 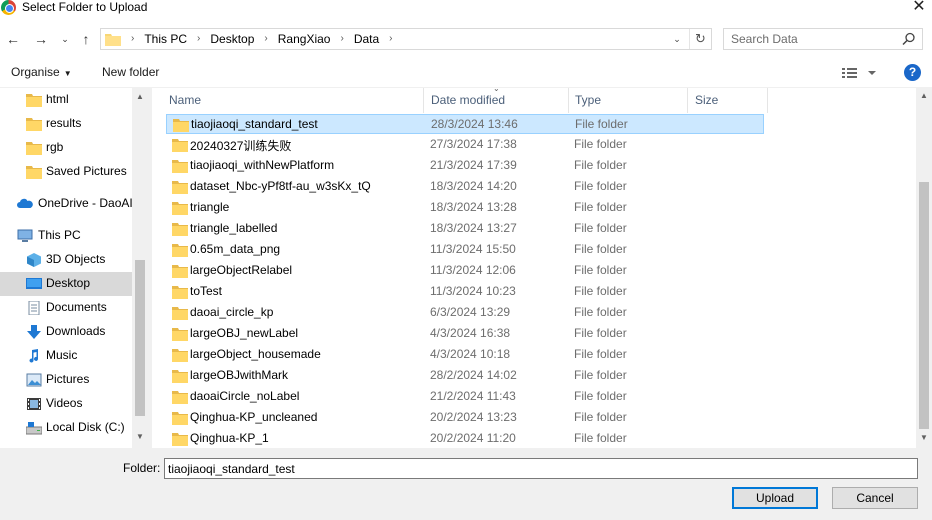 I want to click on desktop-icon, so click(x=34, y=283).